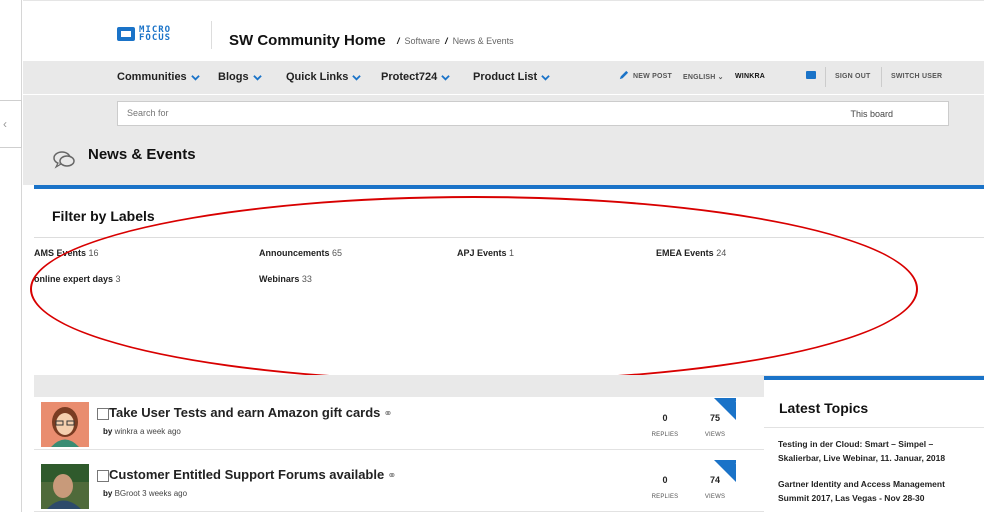 Image resolution: width=984 pixels, height=512 pixels. Describe the element at coordinates (142, 431) in the screenshot. I see `topic-meta: by winkra a week ago` at that location.